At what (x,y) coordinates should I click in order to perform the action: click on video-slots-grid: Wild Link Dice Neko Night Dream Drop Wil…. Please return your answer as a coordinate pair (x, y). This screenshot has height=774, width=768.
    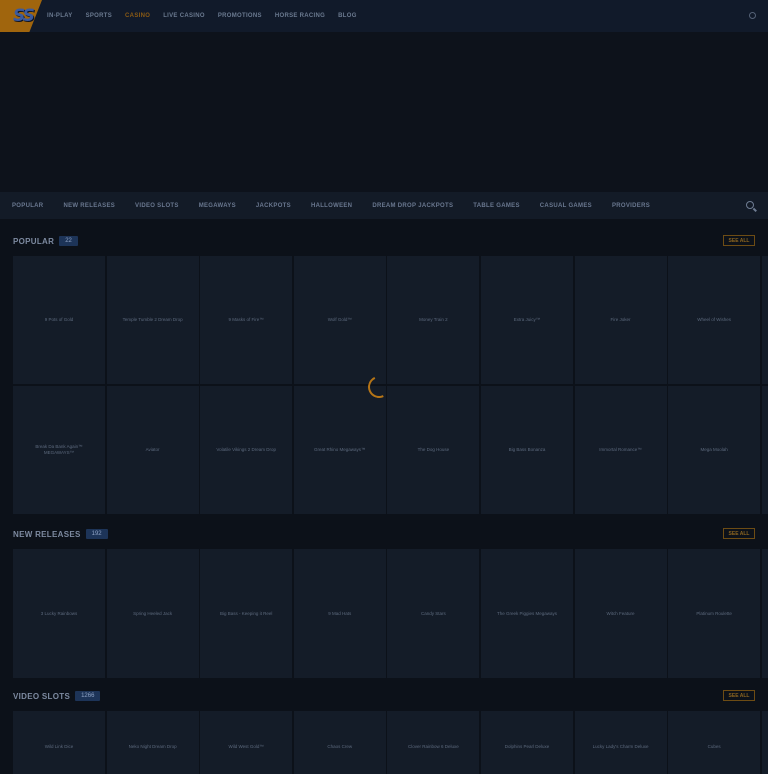
    Looking at the image, I should click on (390, 742).